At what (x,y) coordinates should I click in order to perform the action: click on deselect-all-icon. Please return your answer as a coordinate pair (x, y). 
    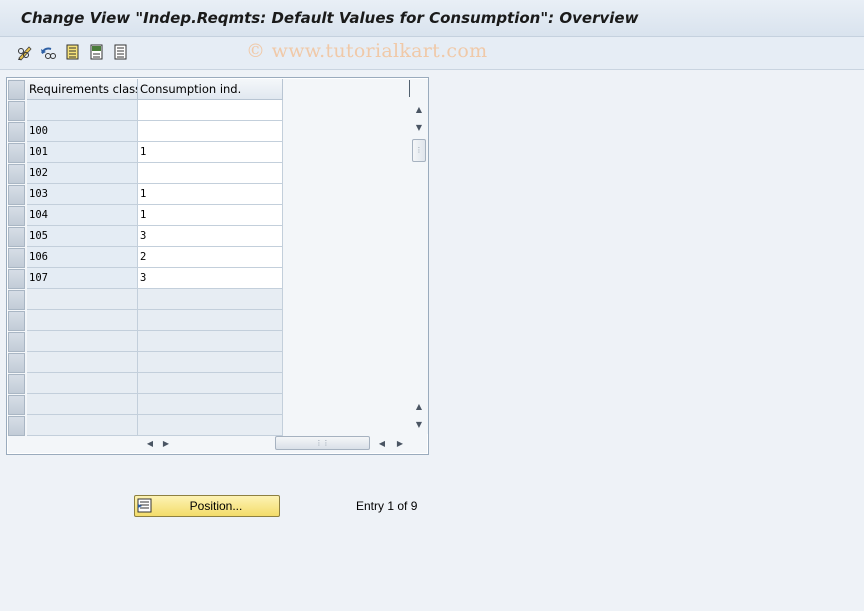
    Looking at the image, I should click on (97, 52).